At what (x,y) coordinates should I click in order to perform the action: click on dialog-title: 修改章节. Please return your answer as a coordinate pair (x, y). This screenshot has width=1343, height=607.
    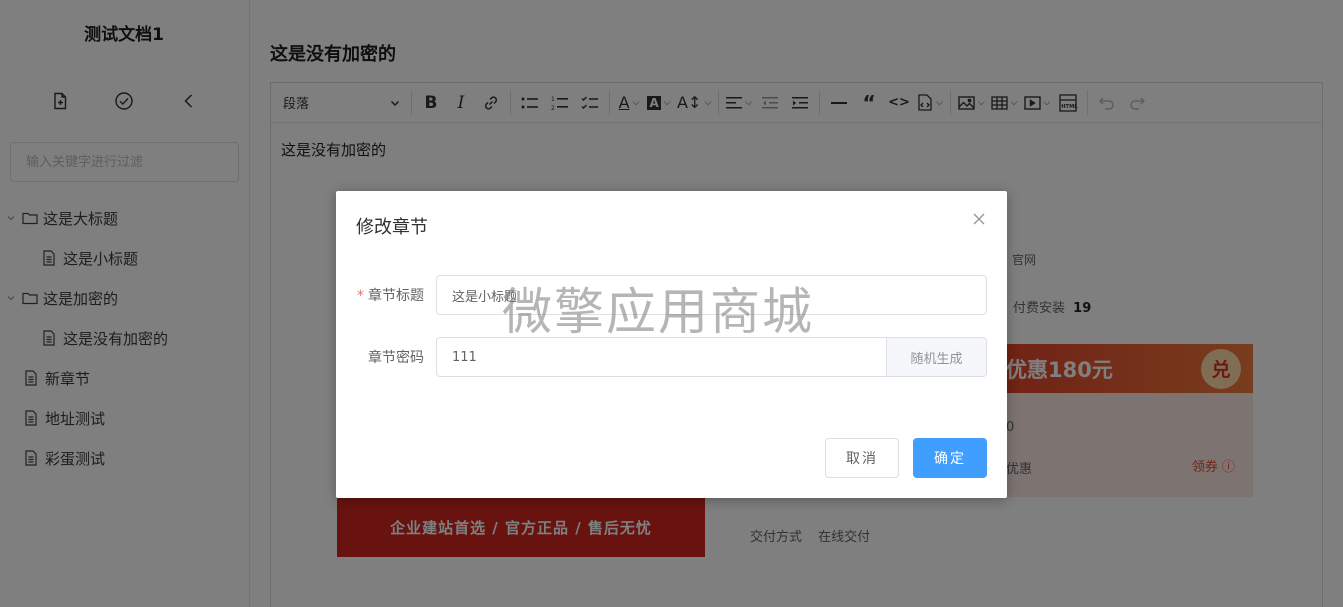
    Looking at the image, I should click on (392, 227).